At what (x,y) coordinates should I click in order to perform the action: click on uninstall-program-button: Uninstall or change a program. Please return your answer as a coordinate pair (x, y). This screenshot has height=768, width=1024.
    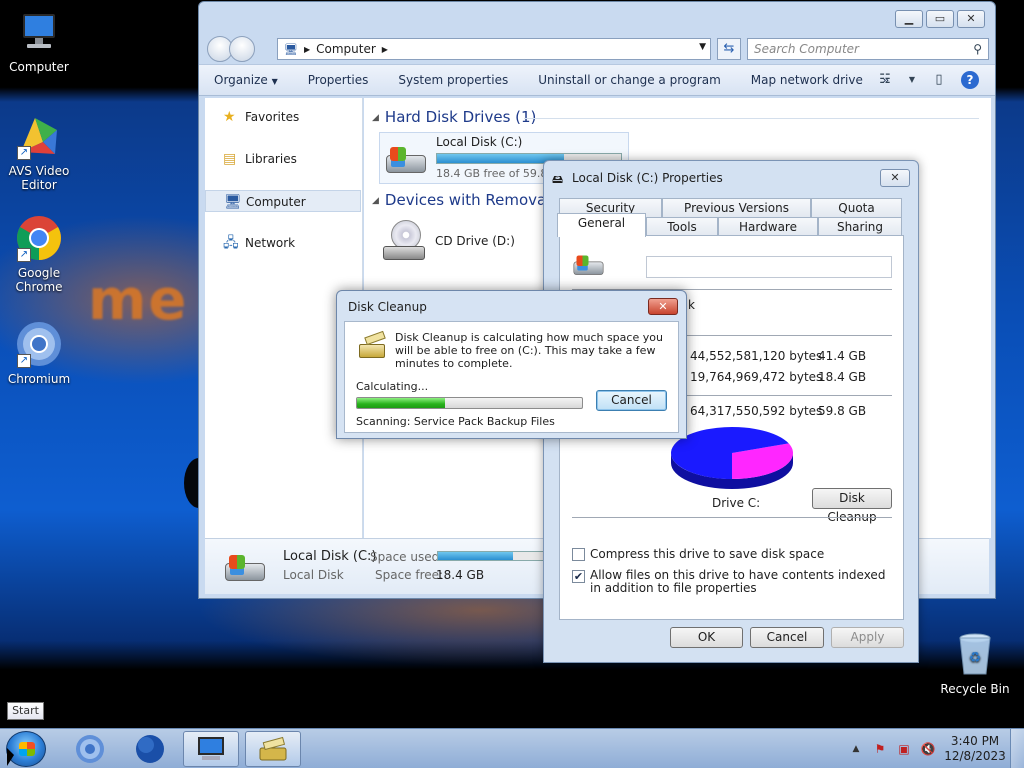
    Looking at the image, I should click on (629, 80).